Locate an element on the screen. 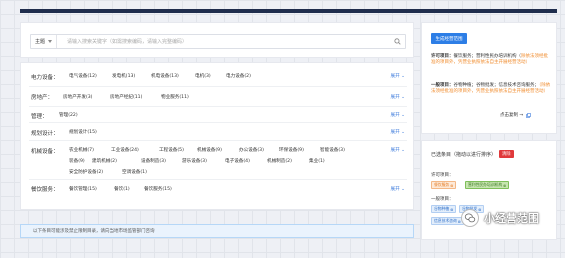 This screenshot has width=565, height=258. chevron-down-icon is located at coordinates (50, 41).